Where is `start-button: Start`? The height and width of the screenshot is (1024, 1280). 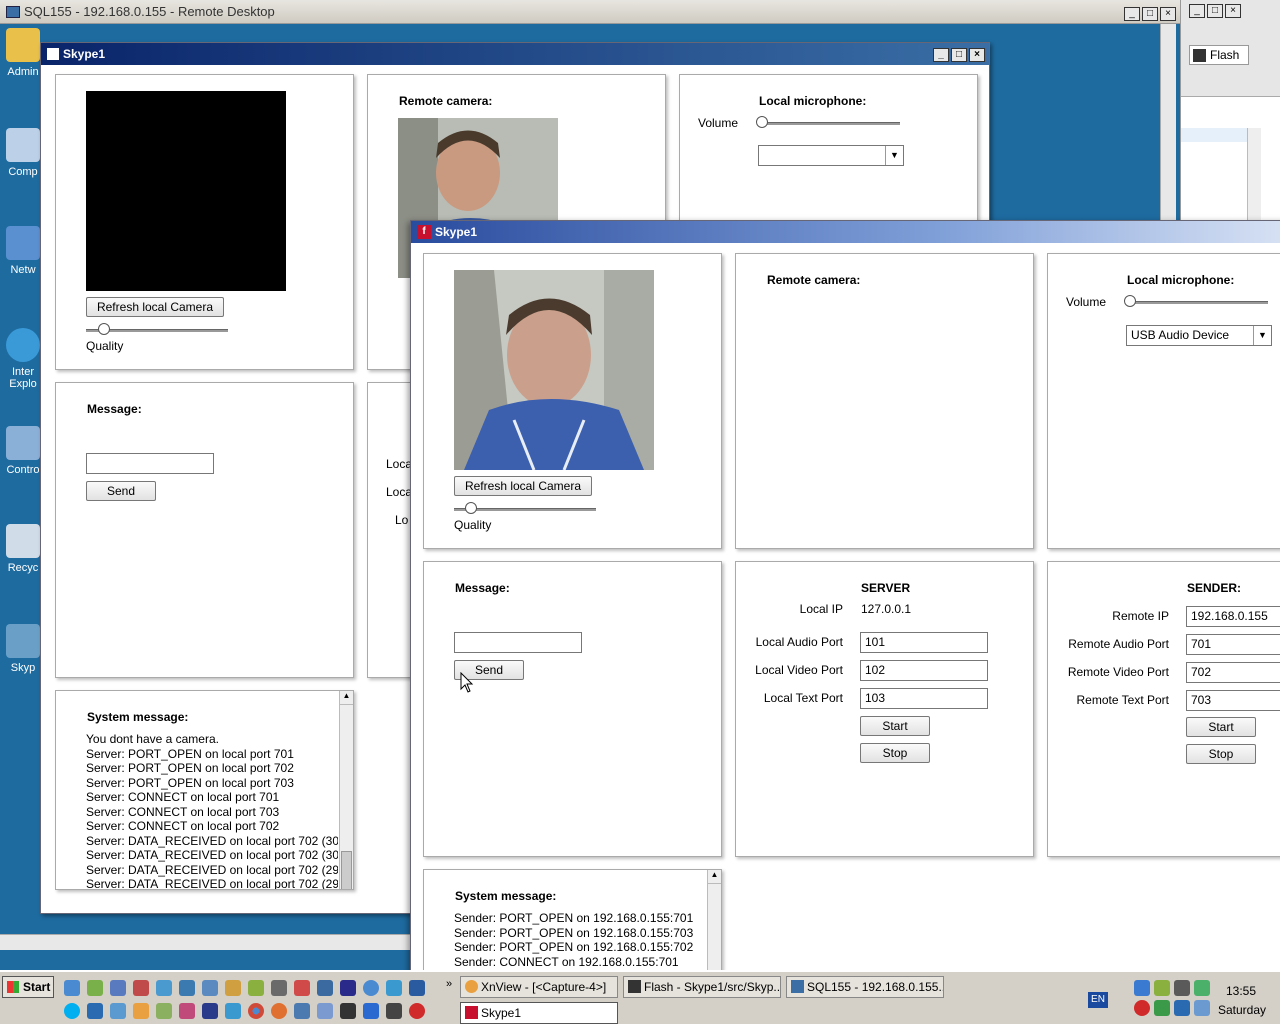
start-button: Start is located at coordinates (28, 987).